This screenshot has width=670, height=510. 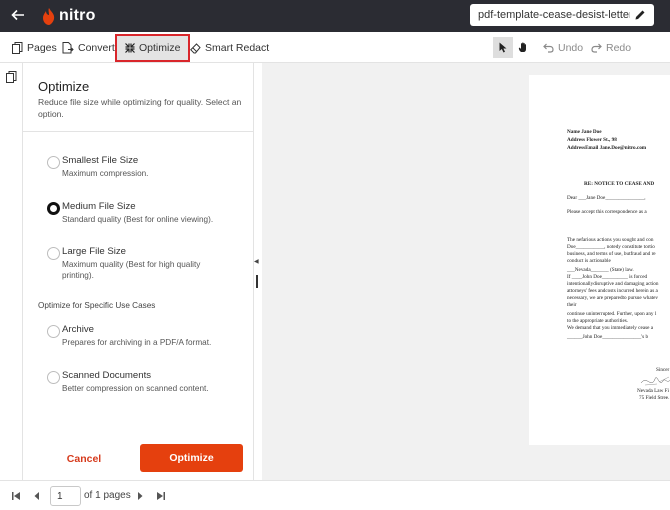 What do you see at coordinates (53, 377) in the screenshot?
I see `radio-scanned` at bounding box center [53, 377].